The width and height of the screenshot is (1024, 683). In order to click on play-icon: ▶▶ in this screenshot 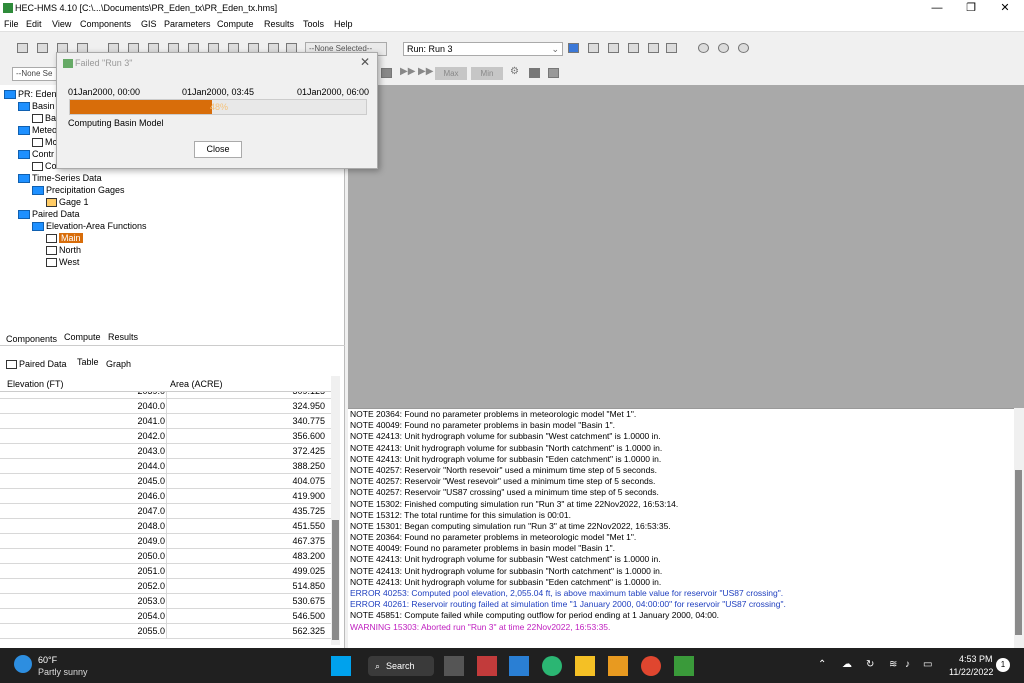, I will do `click(407, 71)`.